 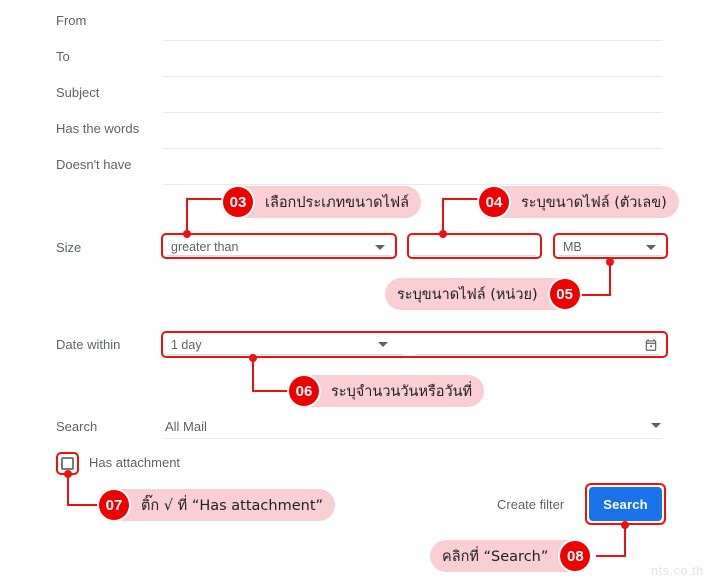 What do you see at coordinates (413, 76) in the screenshot?
I see `form-input-to` at bounding box center [413, 76].